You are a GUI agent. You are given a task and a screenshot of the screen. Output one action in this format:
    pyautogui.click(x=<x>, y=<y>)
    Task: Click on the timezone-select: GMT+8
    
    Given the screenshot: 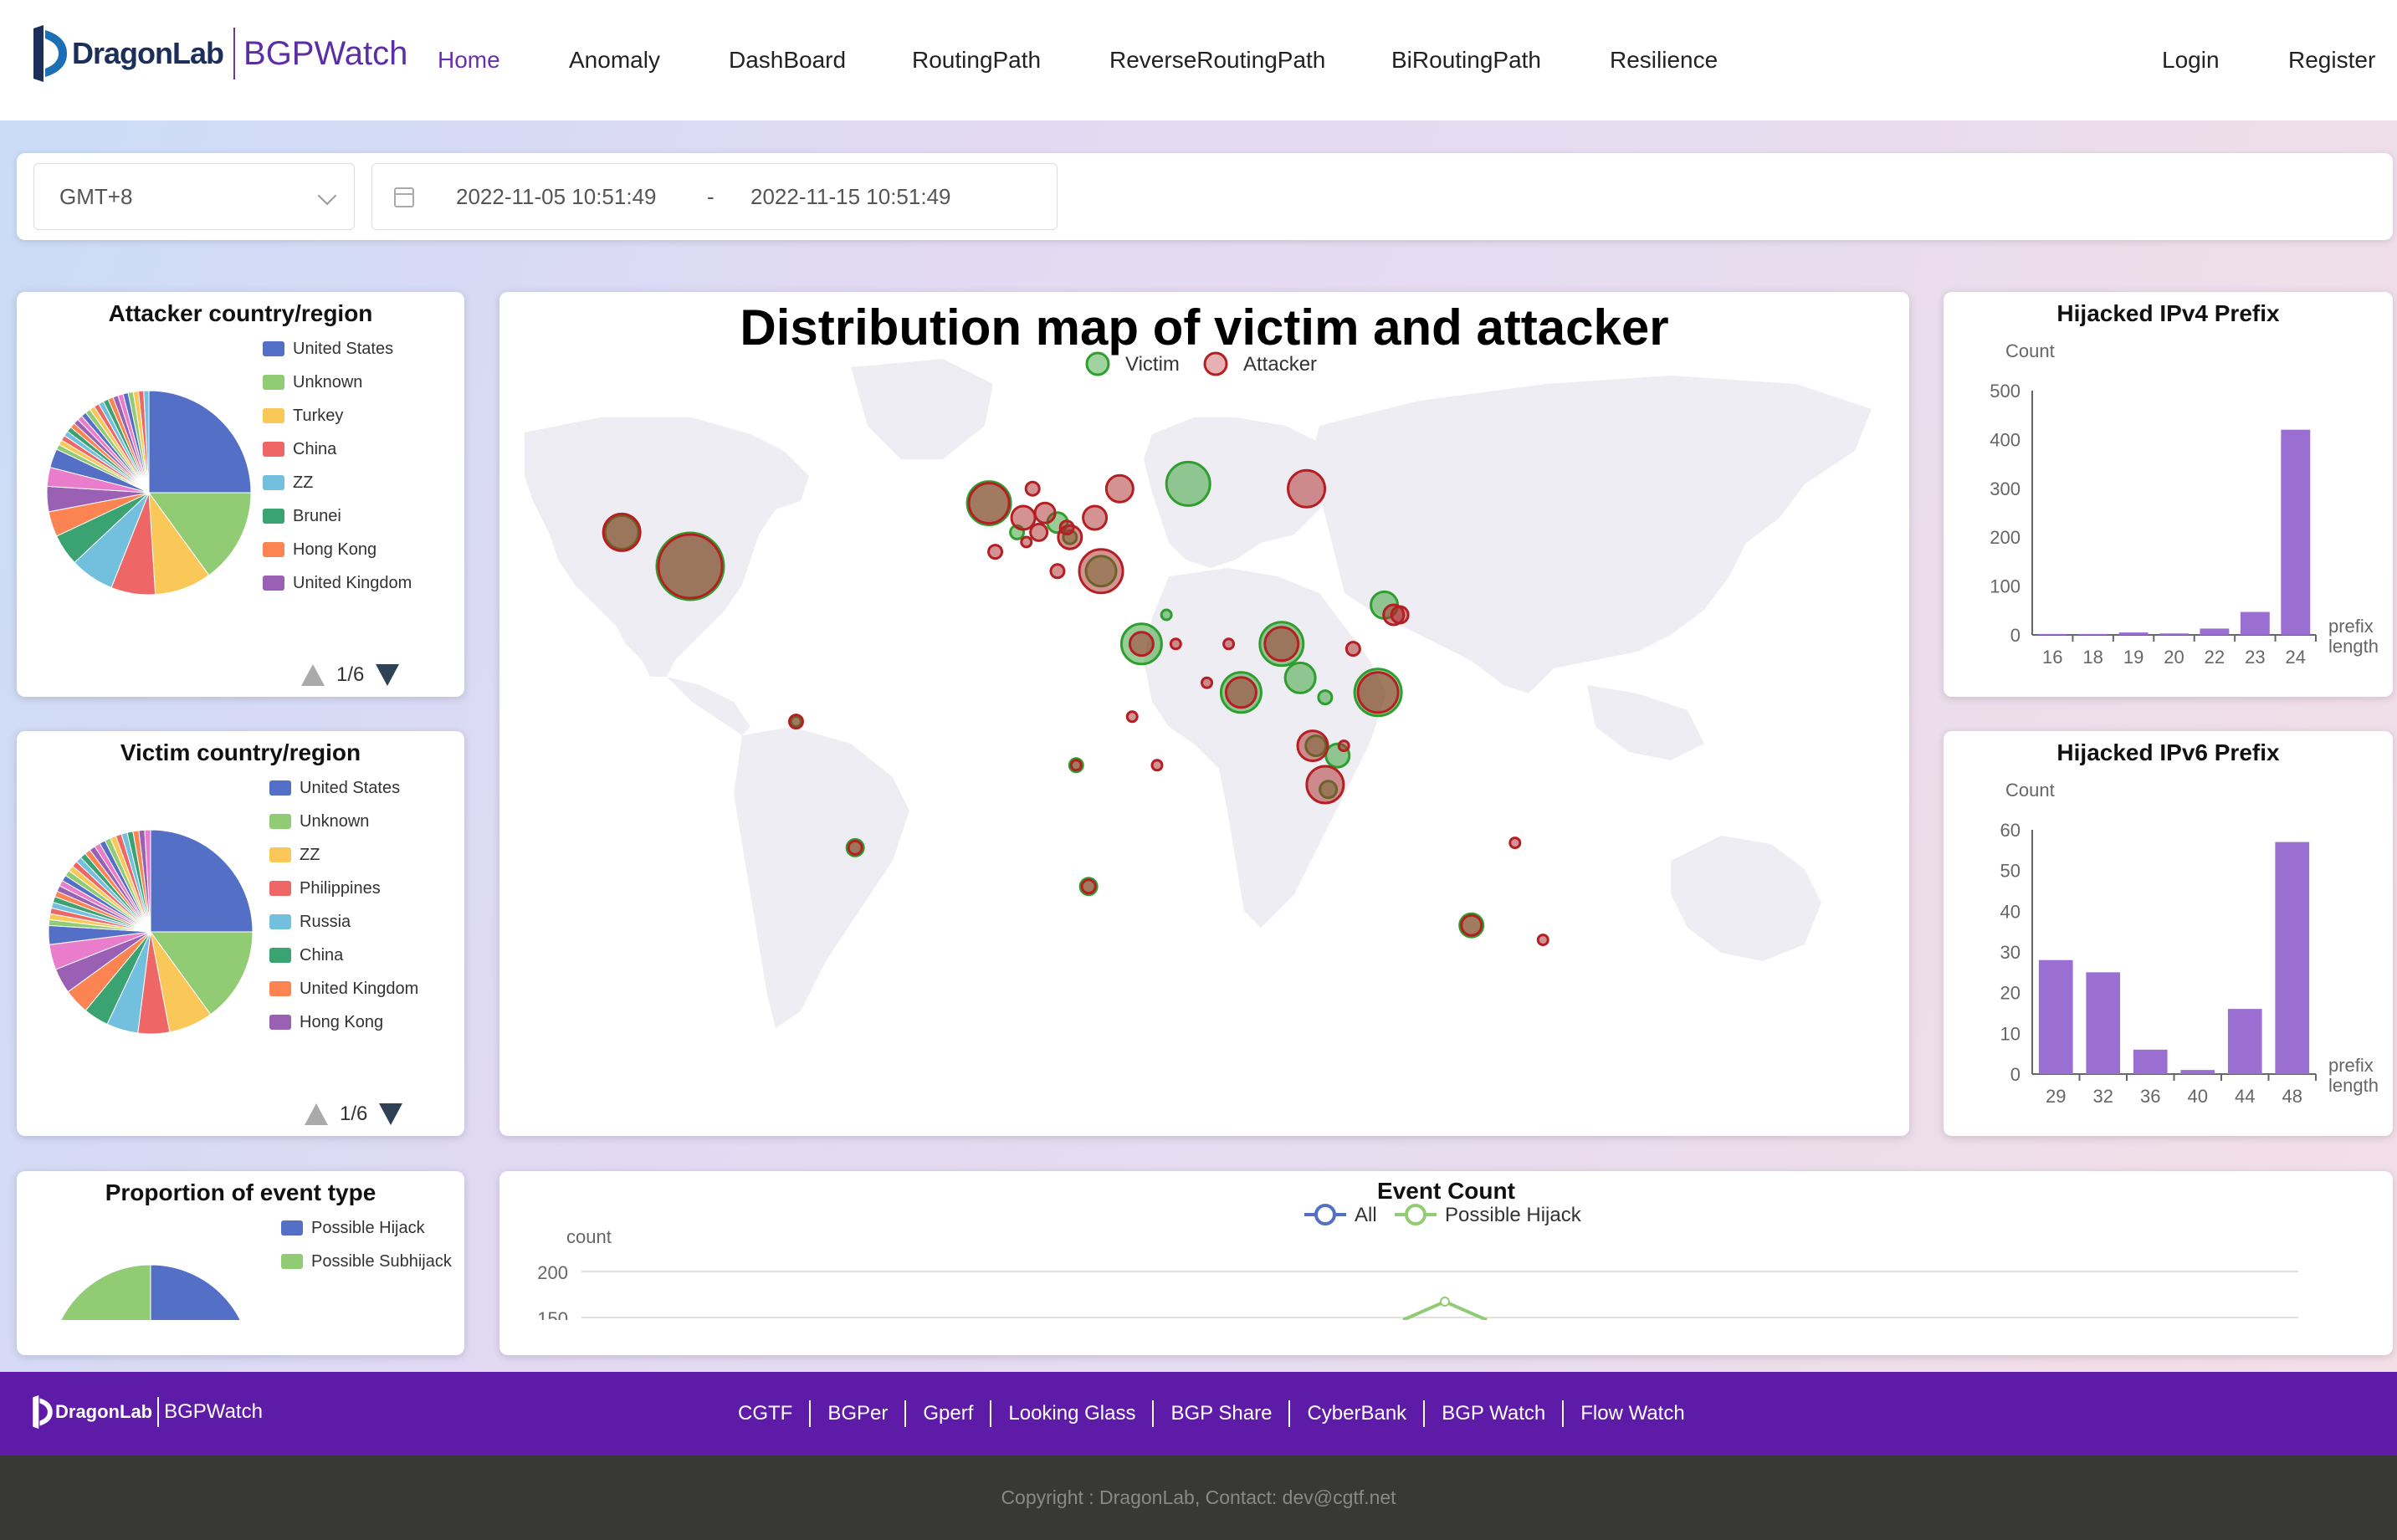 What is the action you would take?
    pyautogui.click(x=194, y=197)
    